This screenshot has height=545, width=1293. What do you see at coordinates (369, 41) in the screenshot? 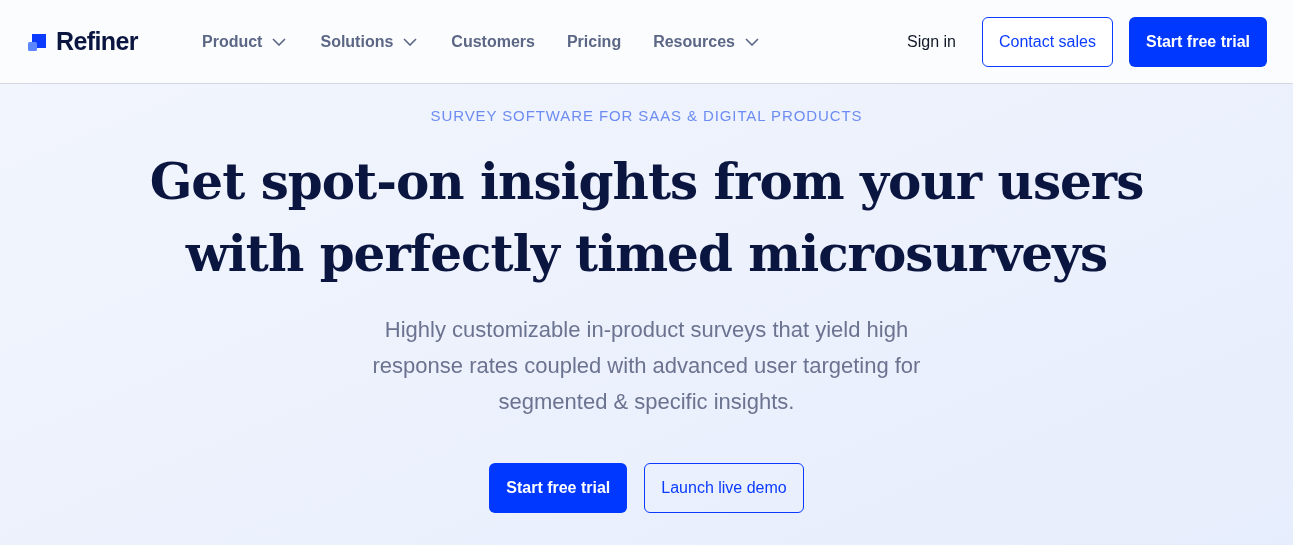
I see `nav-link: Solutions` at bounding box center [369, 41].